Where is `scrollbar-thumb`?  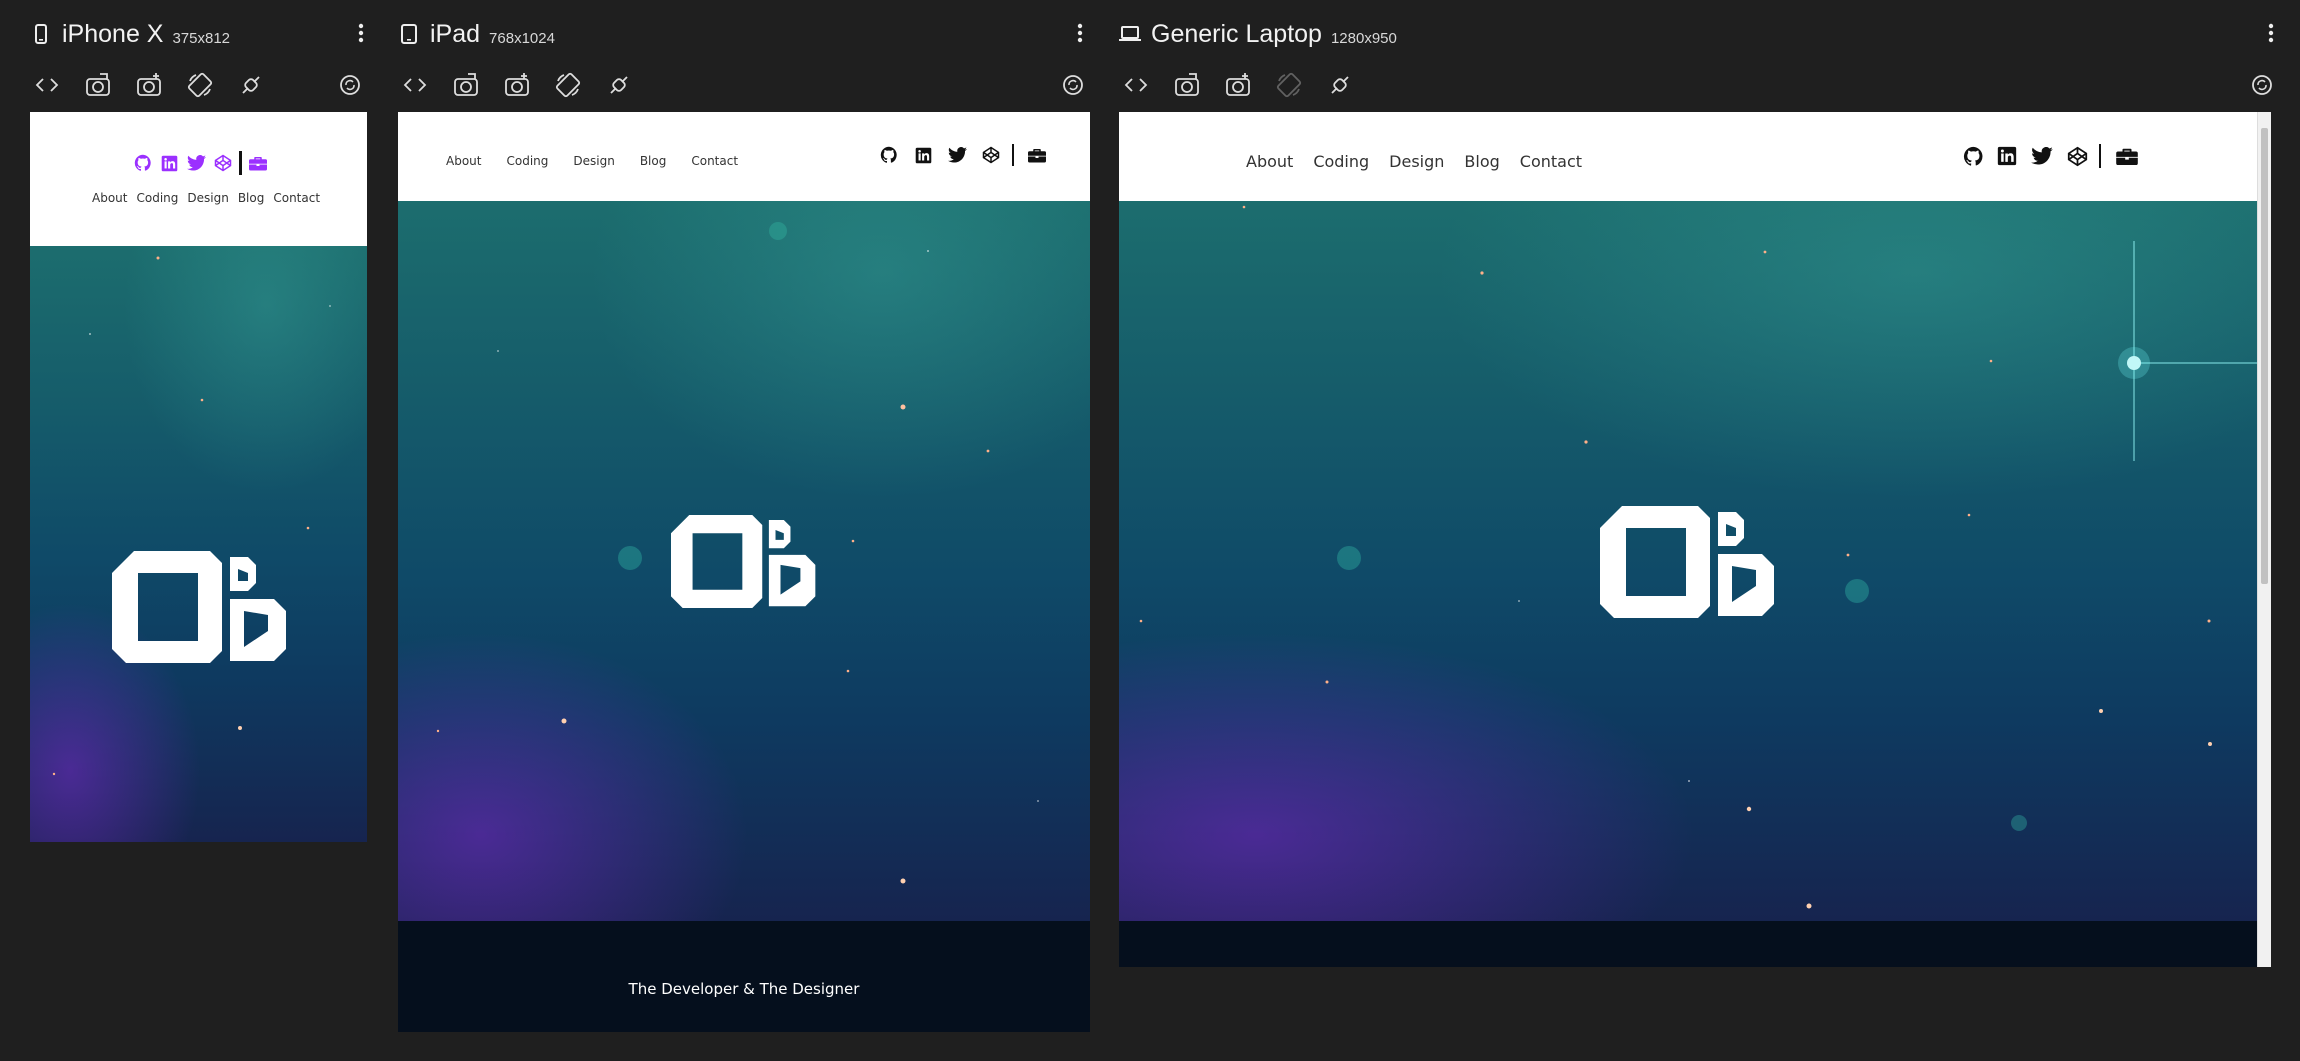
scrollbar-thumb is located at coordinates (2264, 356).